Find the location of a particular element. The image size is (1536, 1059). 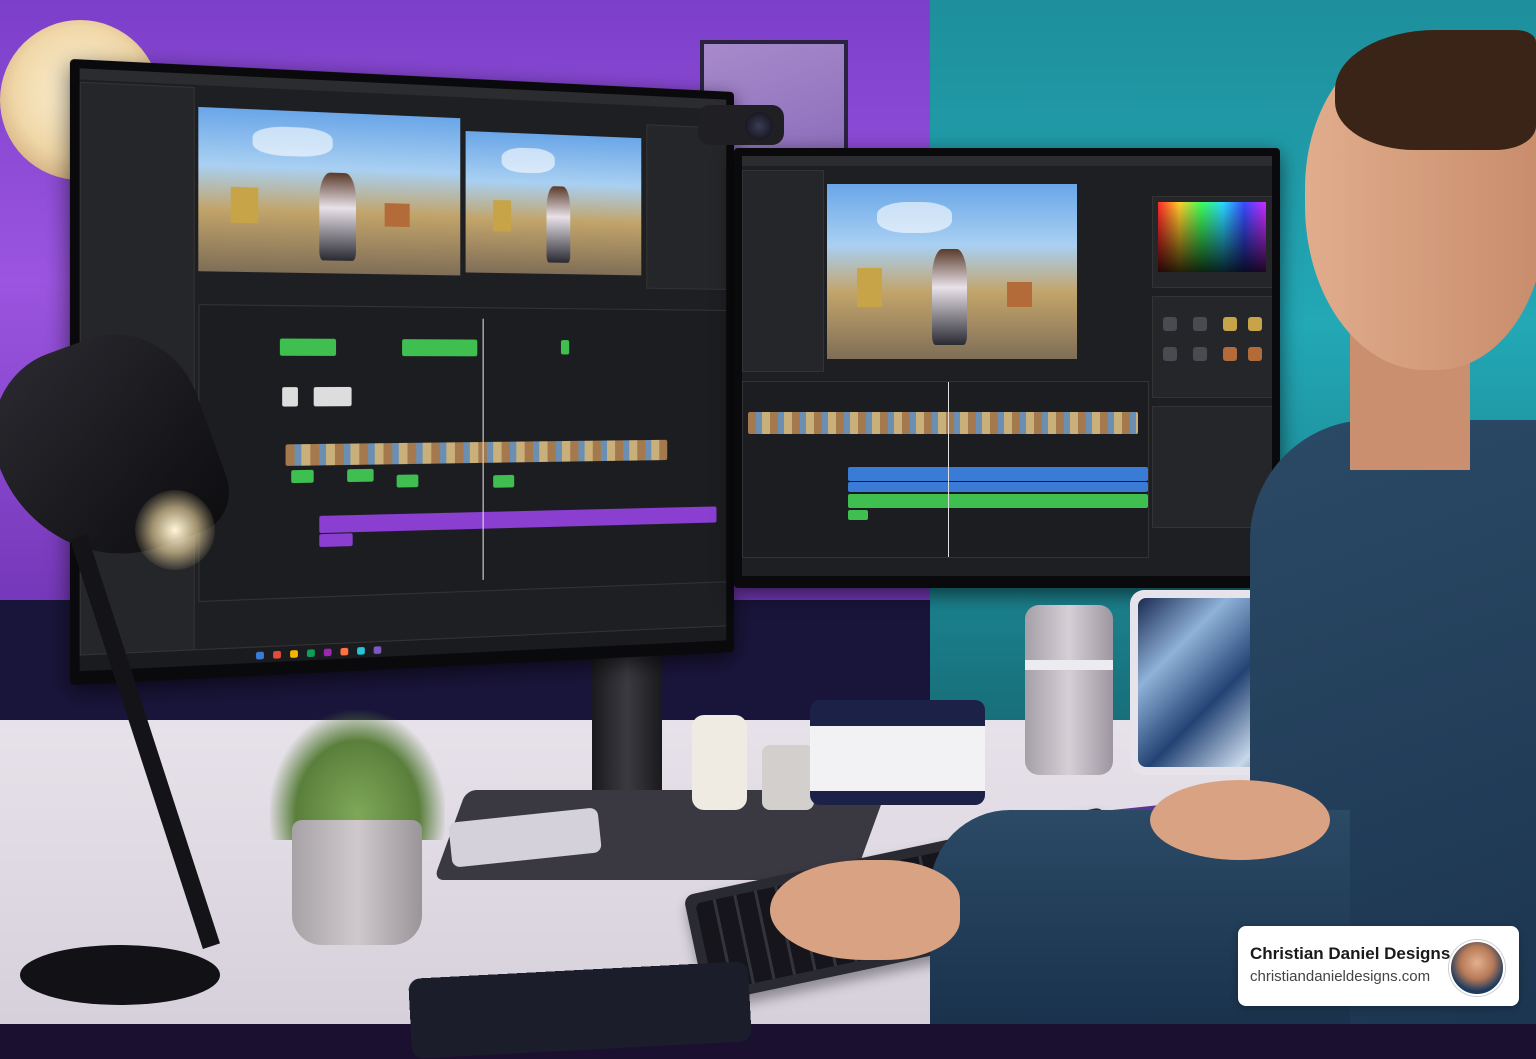

desk-mat is located at coordinates (580, 1010).